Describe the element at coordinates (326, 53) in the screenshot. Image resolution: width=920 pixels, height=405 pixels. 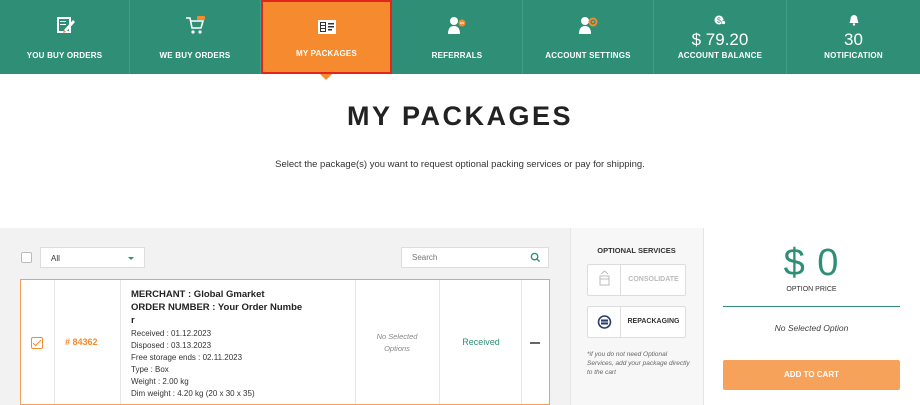
I see `nav-label: MY PACKAGES` at that location.